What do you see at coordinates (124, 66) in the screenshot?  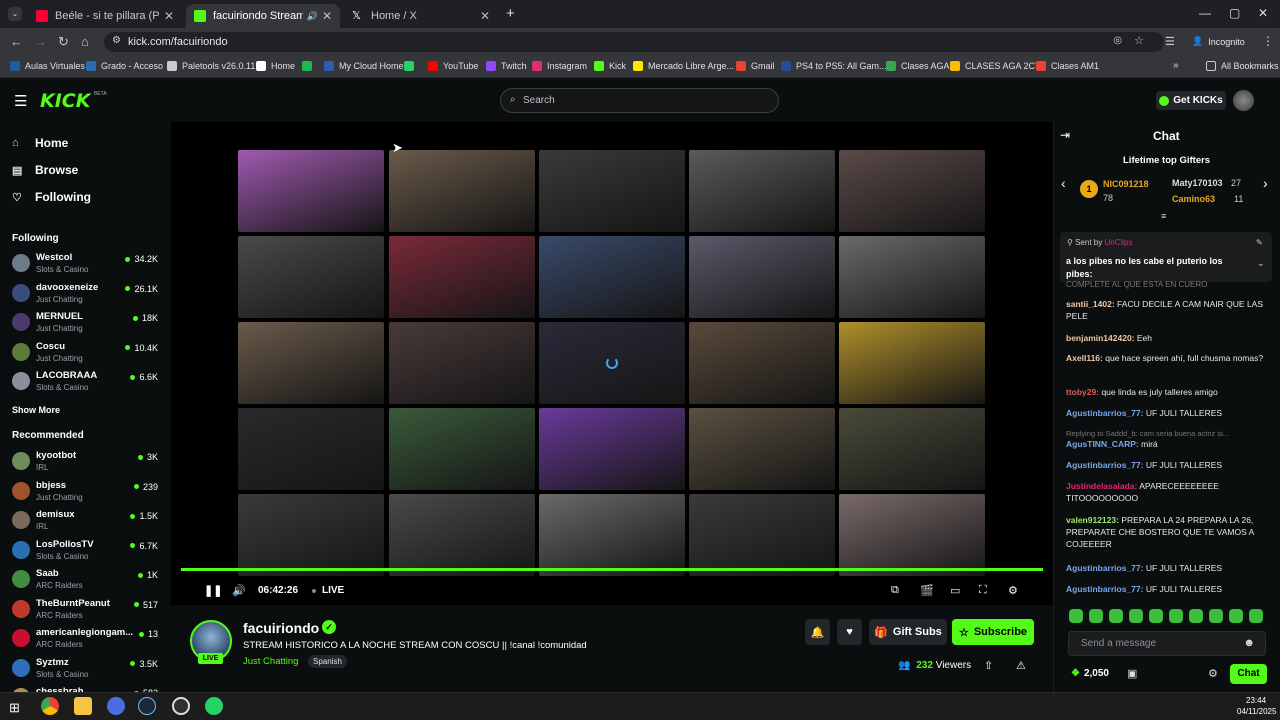 I see `bookmark-item: Grado - Acceso` at bounding box center [124, 66].